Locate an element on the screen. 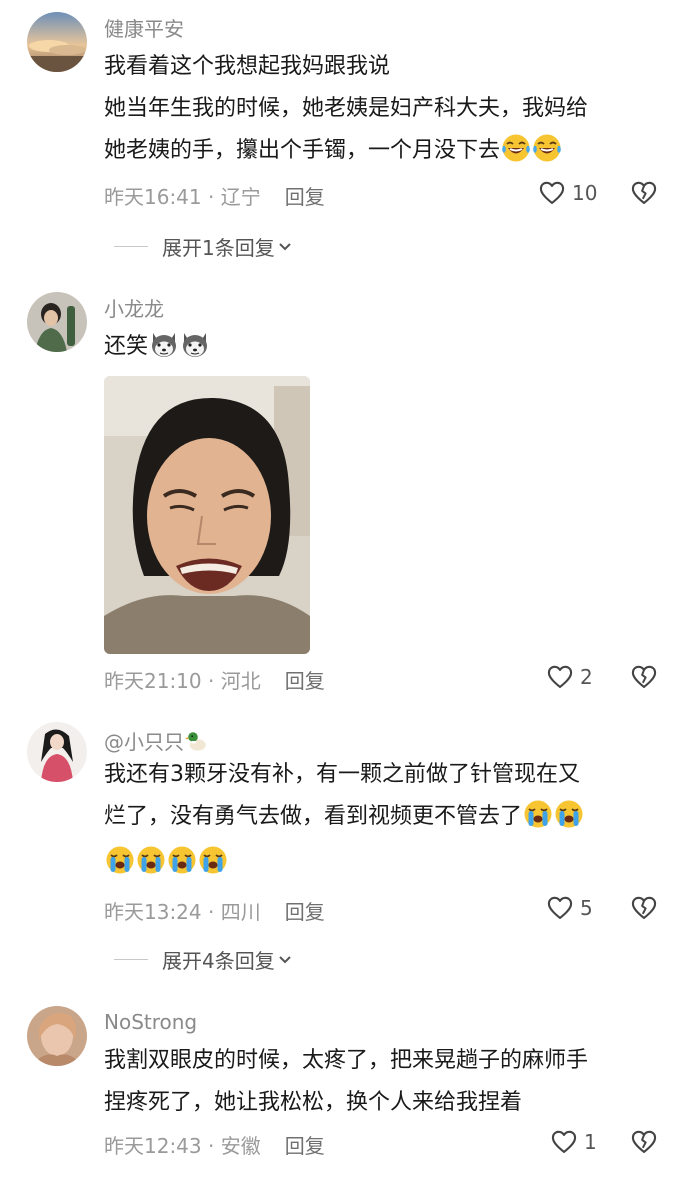 The image size is (690, 1180). comment-text: 还笑 is located at coordinates (384, 347).